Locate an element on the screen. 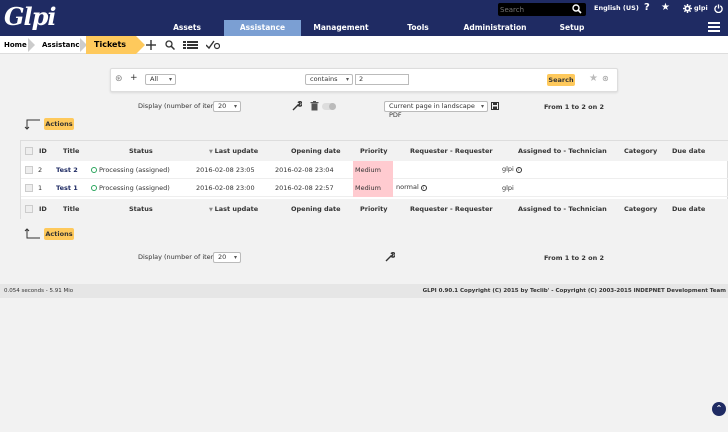 The width and height of the screenshot is (728, 432). actions-button-top: Actions is located at coordinates (59, 124).